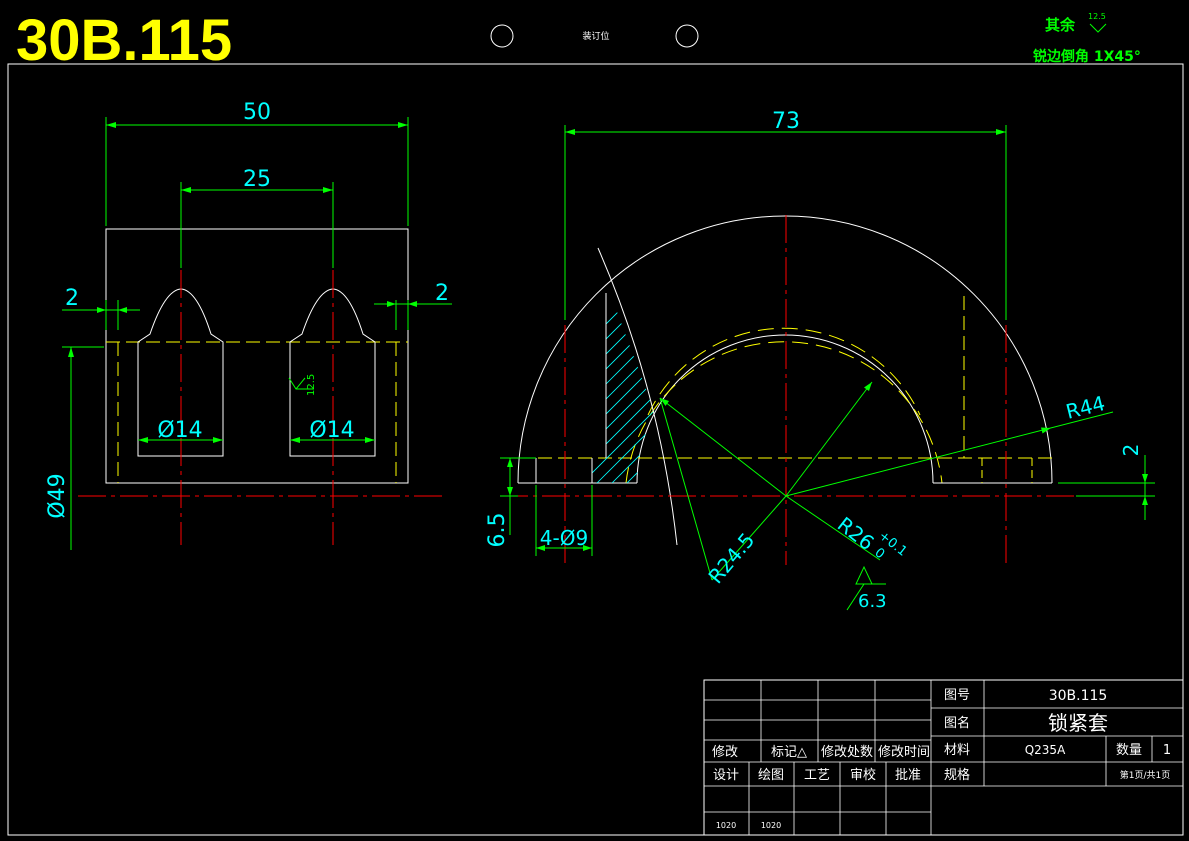 Image resolution: width=1189 pixels, height=841 pixels. I want to click on sign-value-design: 1020, so click(726, 825).